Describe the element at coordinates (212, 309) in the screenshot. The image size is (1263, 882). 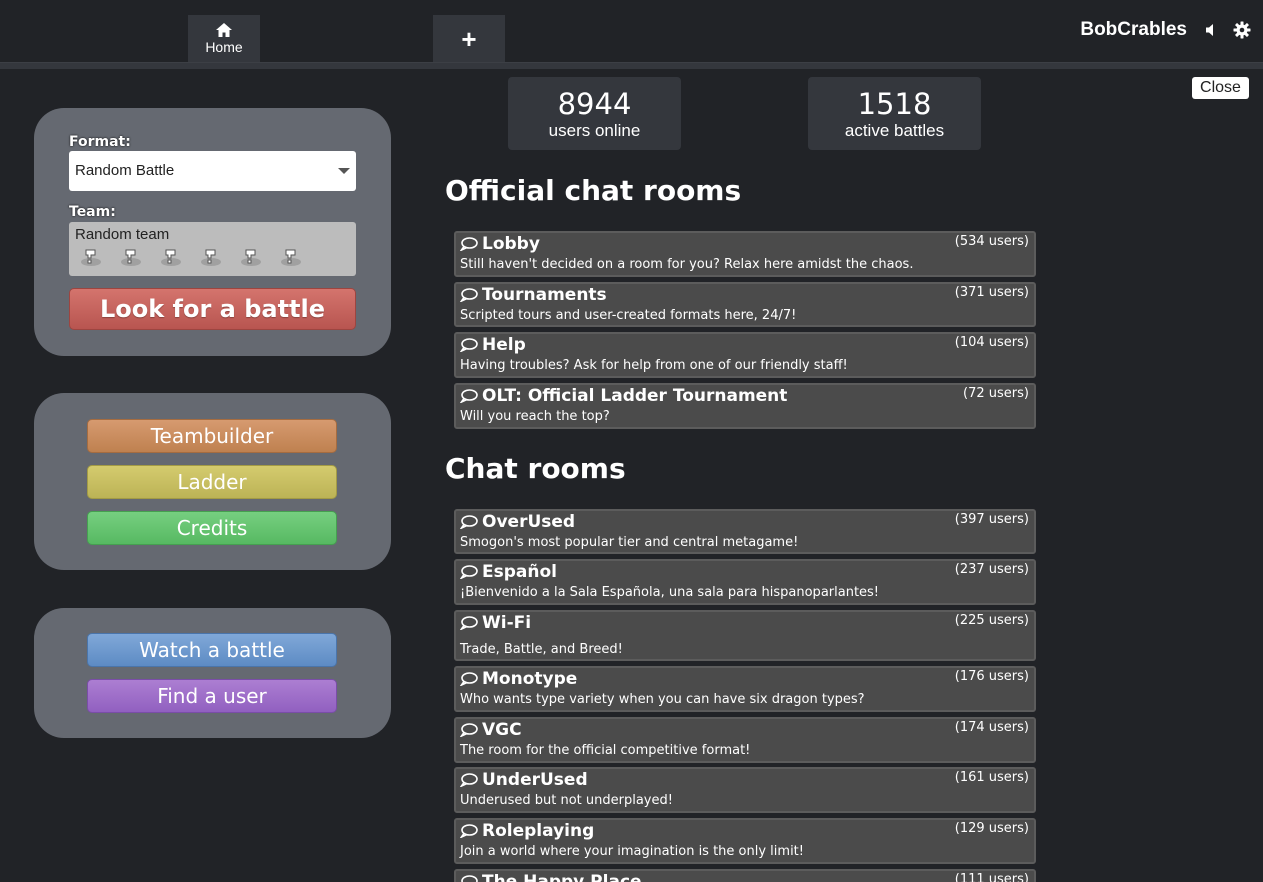
I see `look-for-battle-button: Look for a battle` at that location.